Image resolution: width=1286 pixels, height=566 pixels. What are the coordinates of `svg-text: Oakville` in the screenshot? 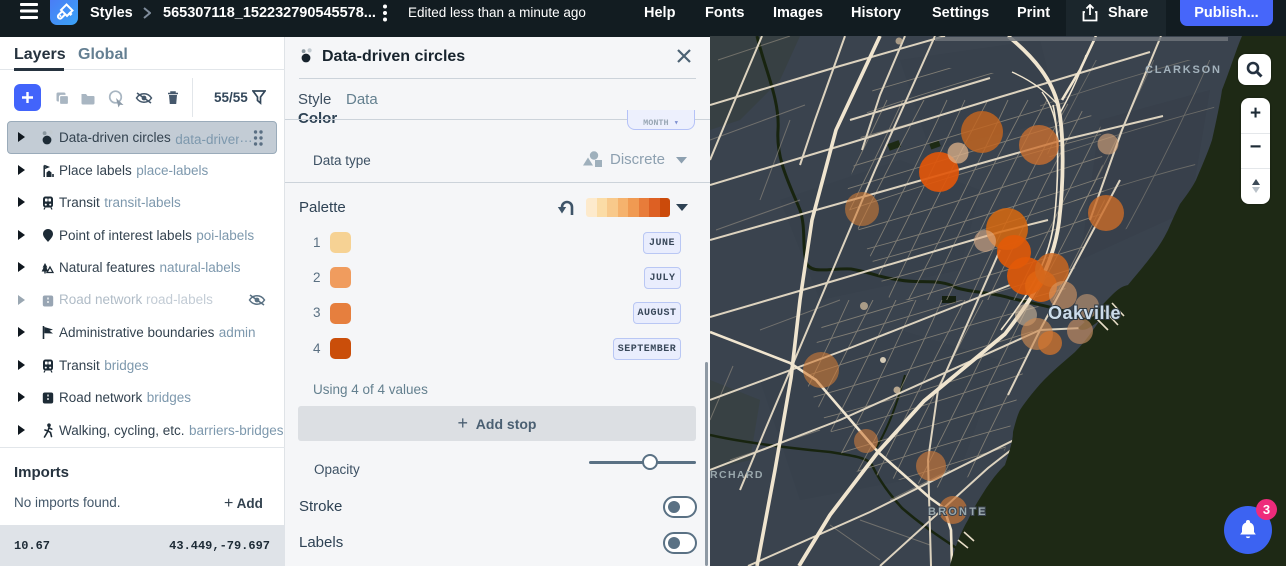 It's located at (1084, 313).